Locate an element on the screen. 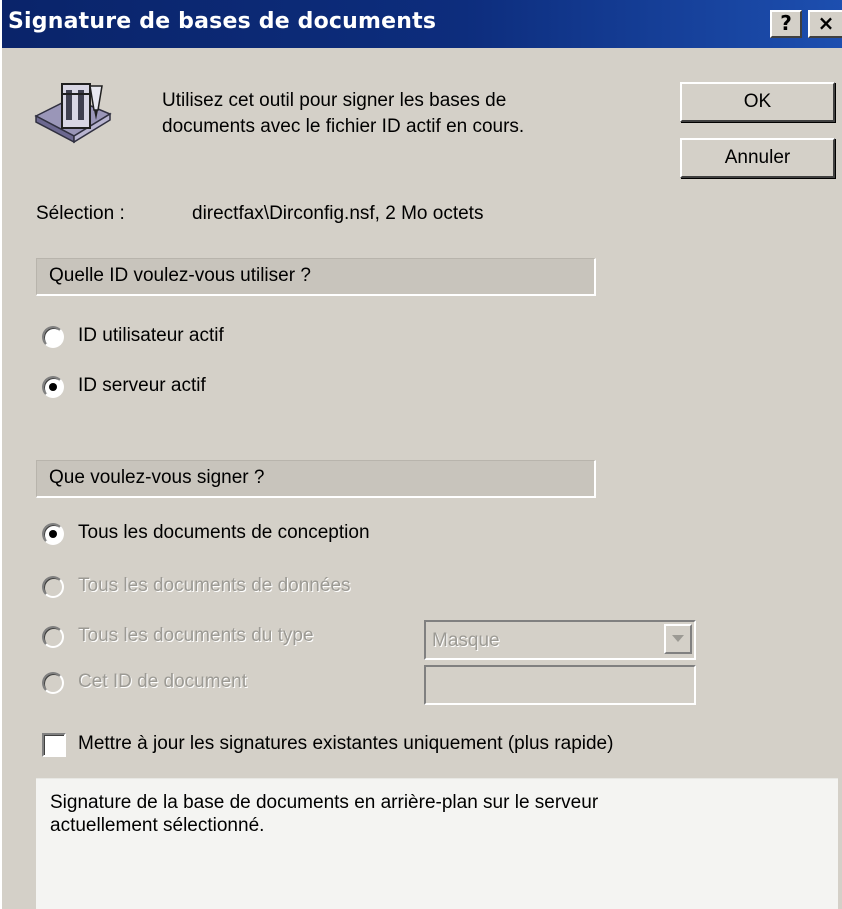  close-button: × is located at coordinates (825, 24).